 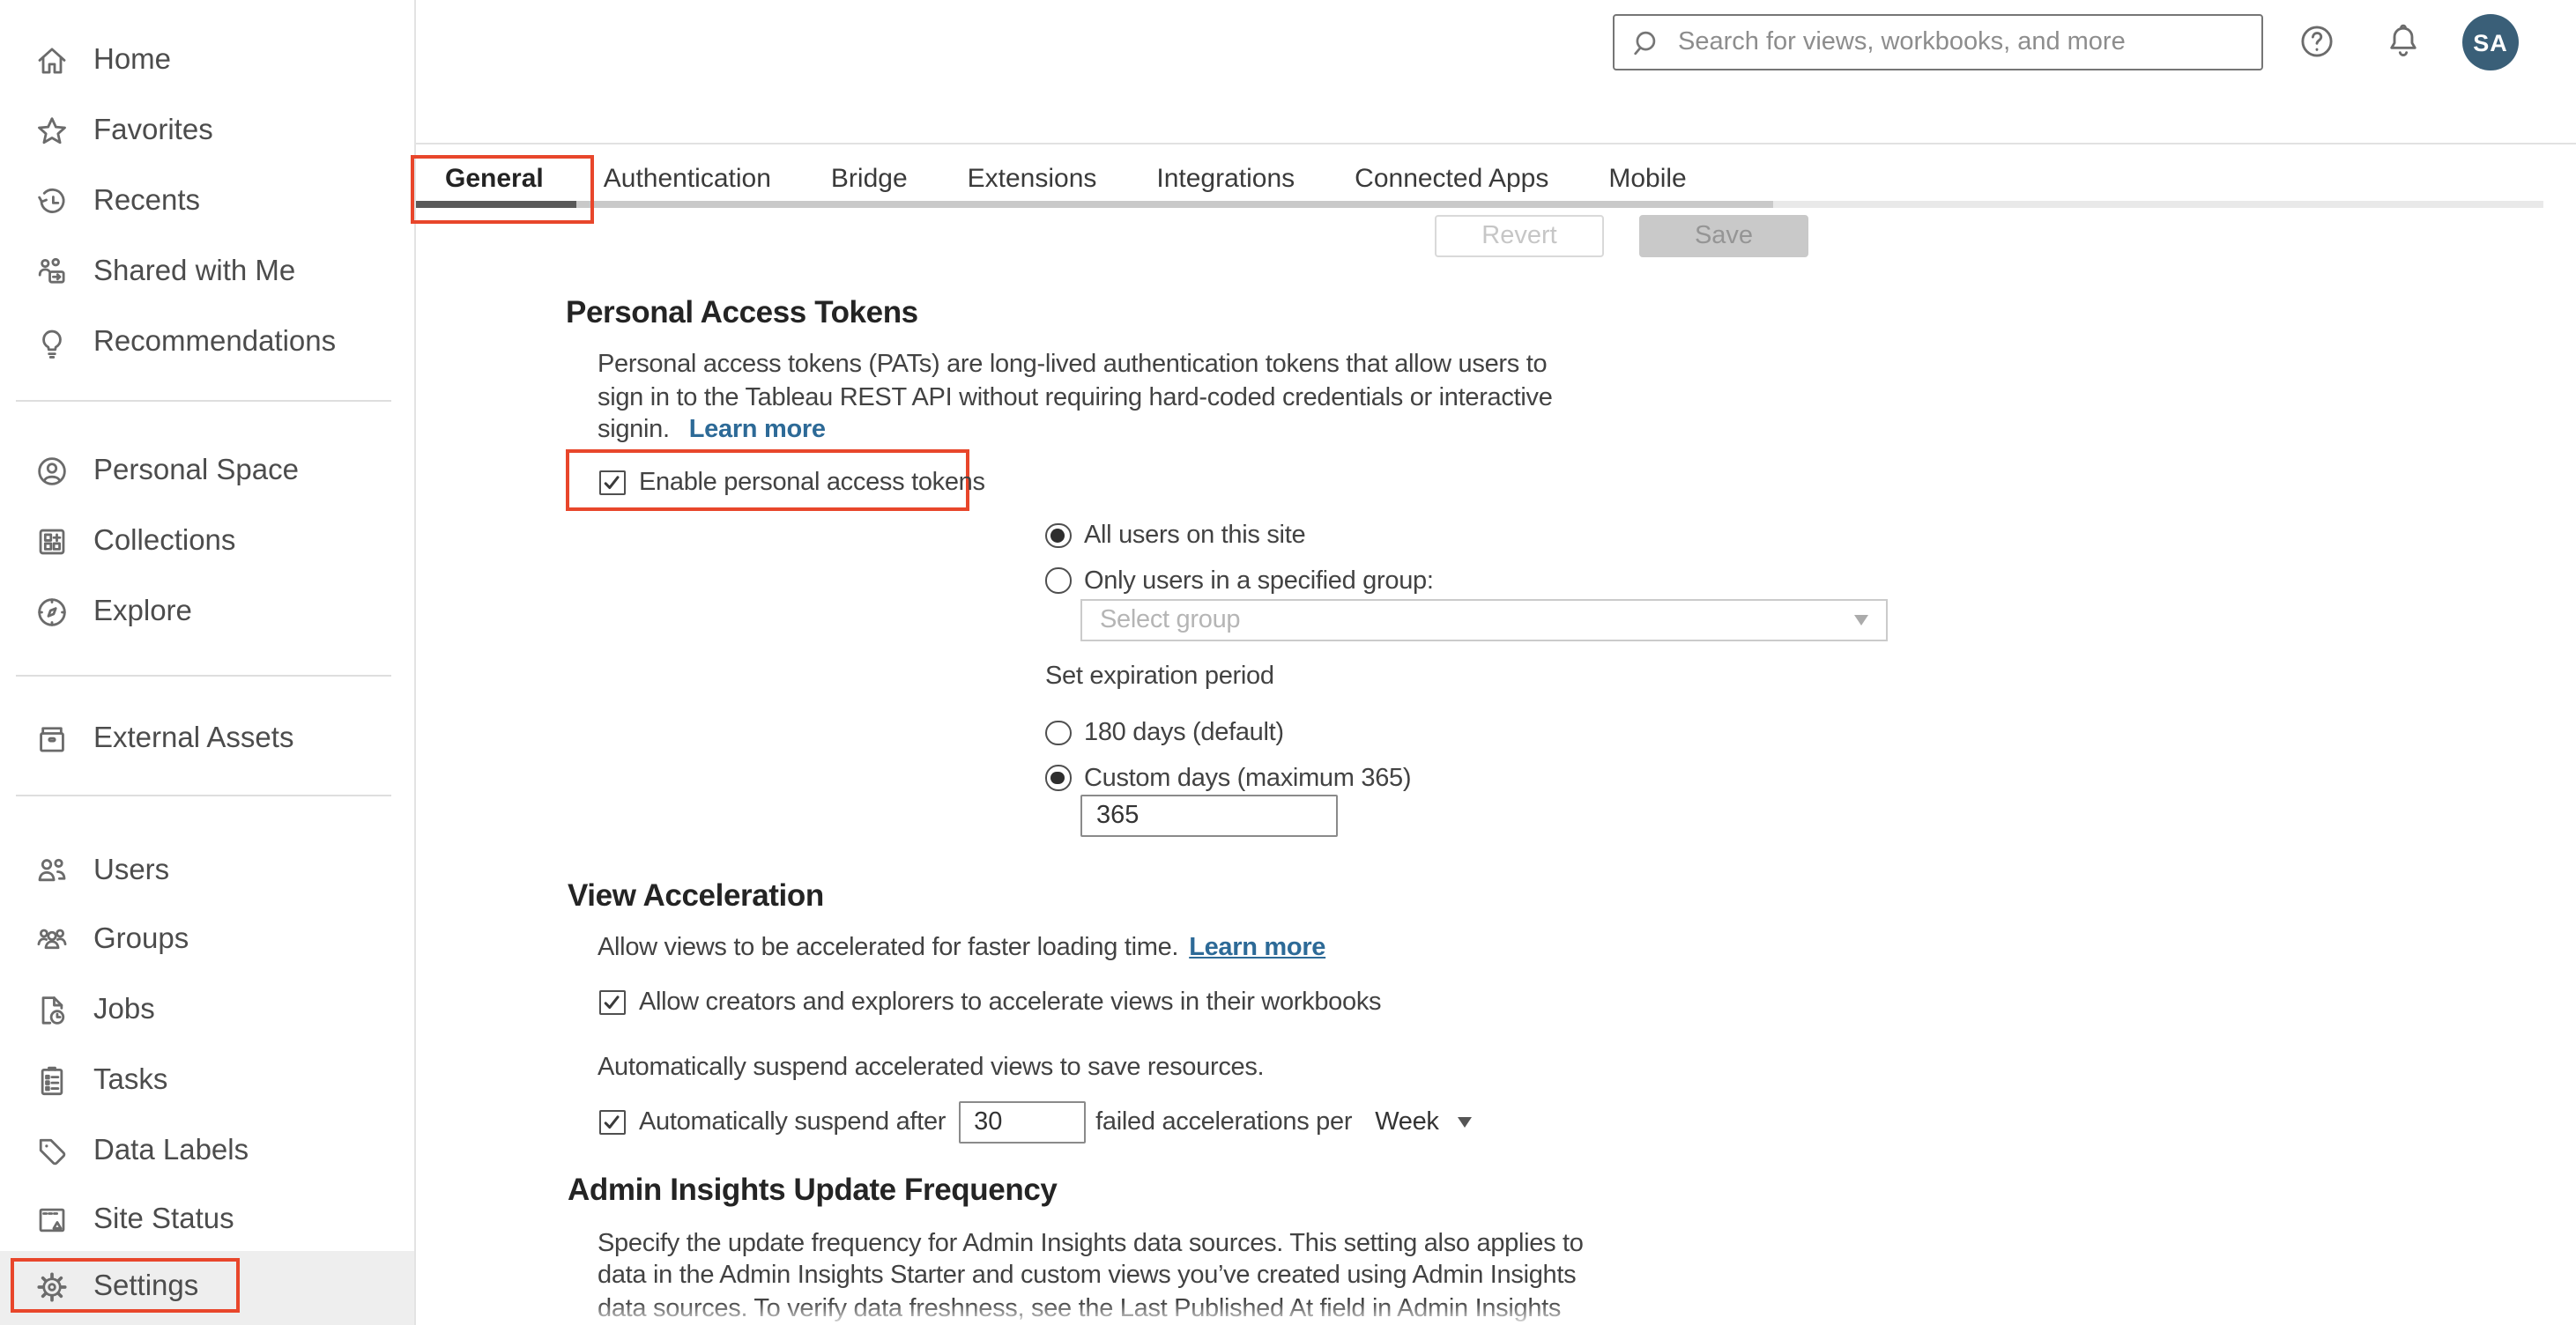 I want to click on groups-icon, so click(x=52, y=941).